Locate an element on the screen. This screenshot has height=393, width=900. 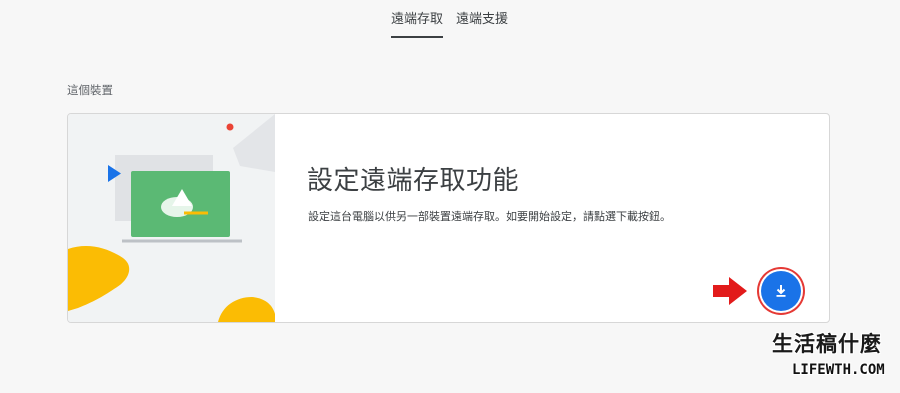
remote-access-illustration is located at coordinates (171, 218).